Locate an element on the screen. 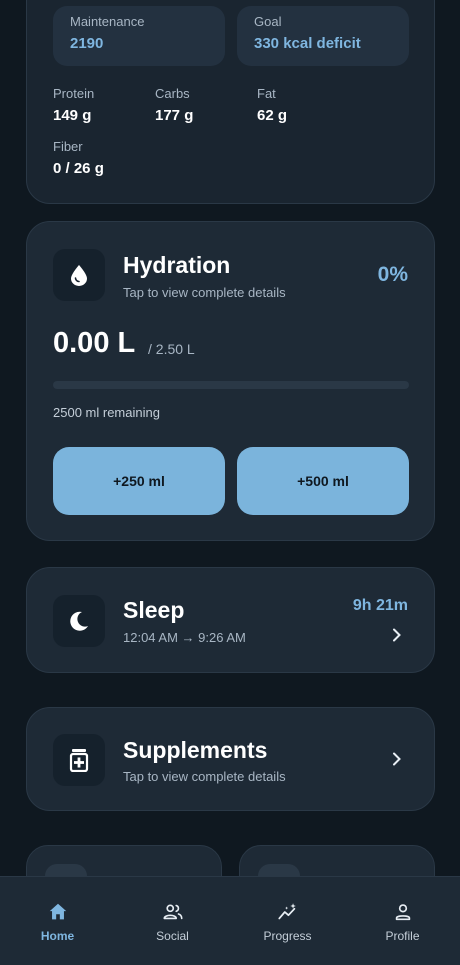 Image resolution: width=460 pixels, height=965 pixels. goal-value: 330 kcal deficit is located at coordinates (307, 43).